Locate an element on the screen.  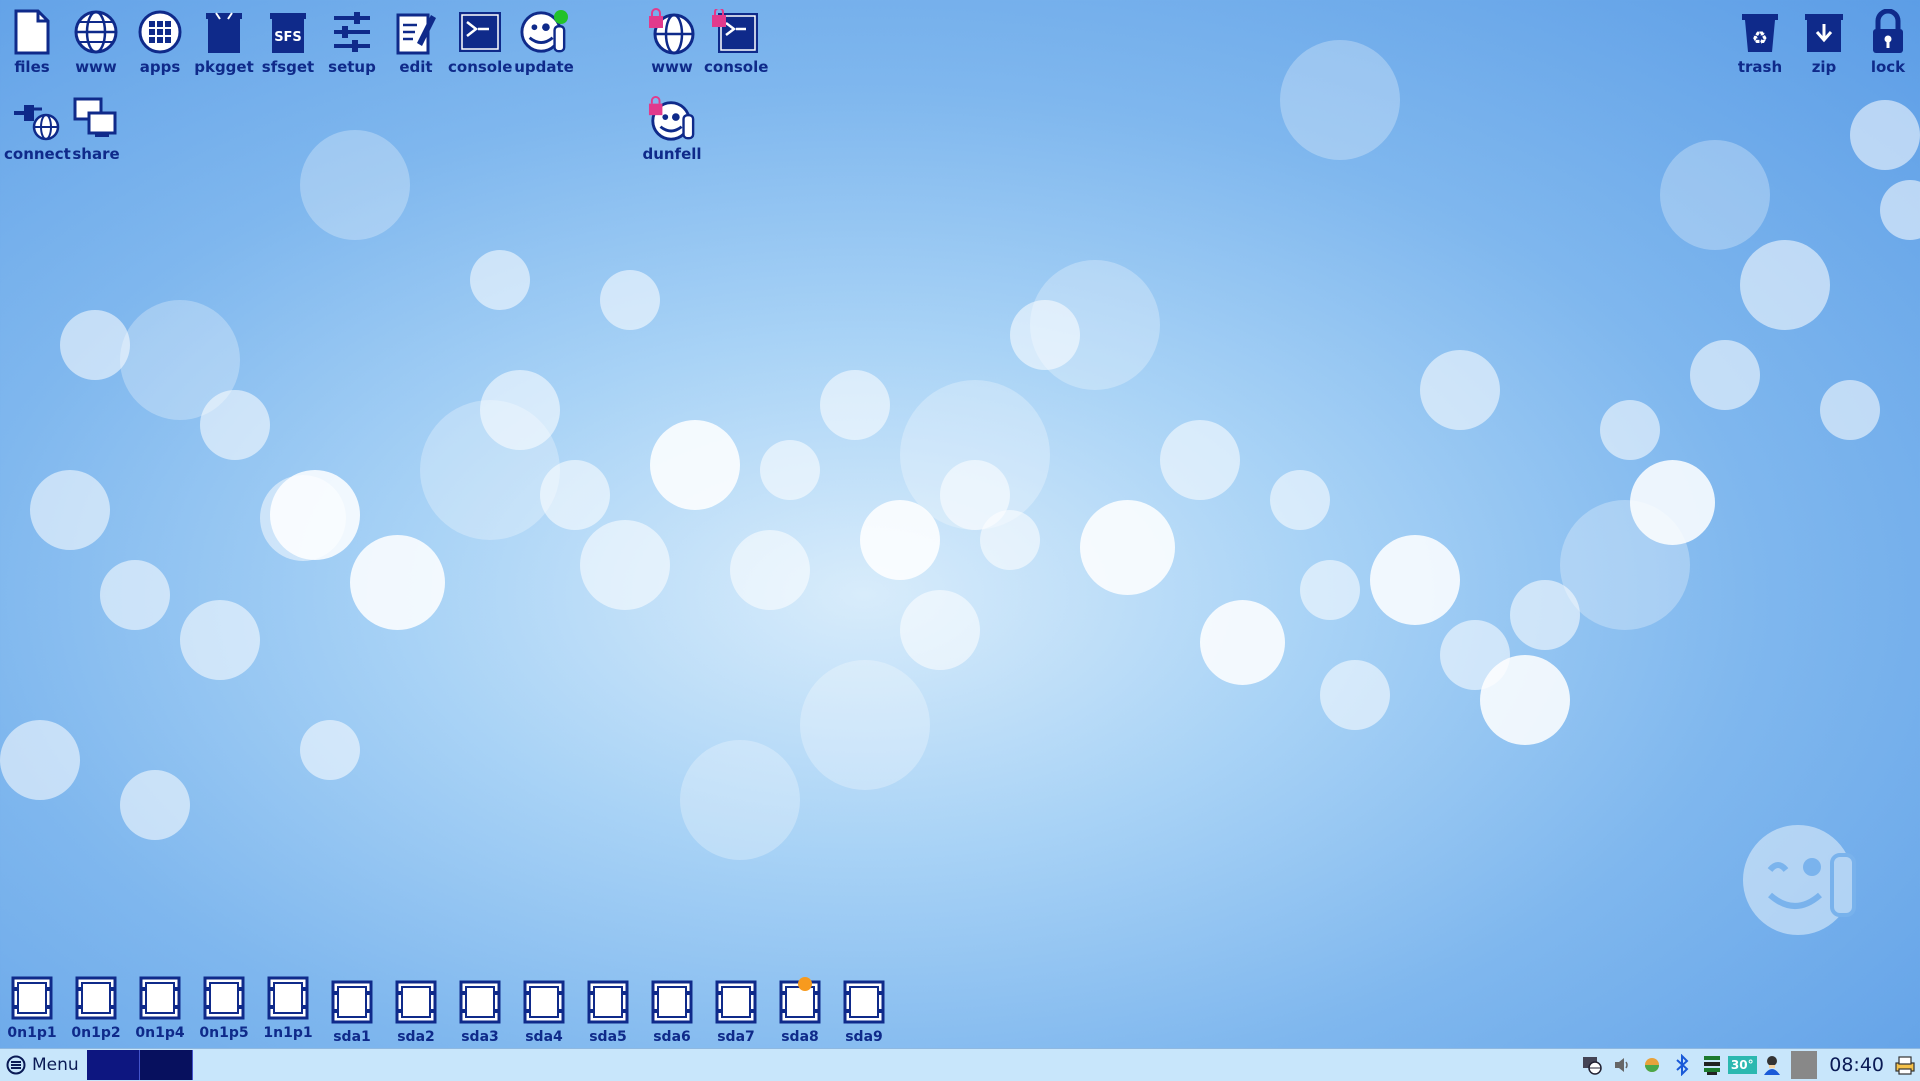
desktop-icon-sfsget: SFS sfsget is located at coordinates (288, 41).